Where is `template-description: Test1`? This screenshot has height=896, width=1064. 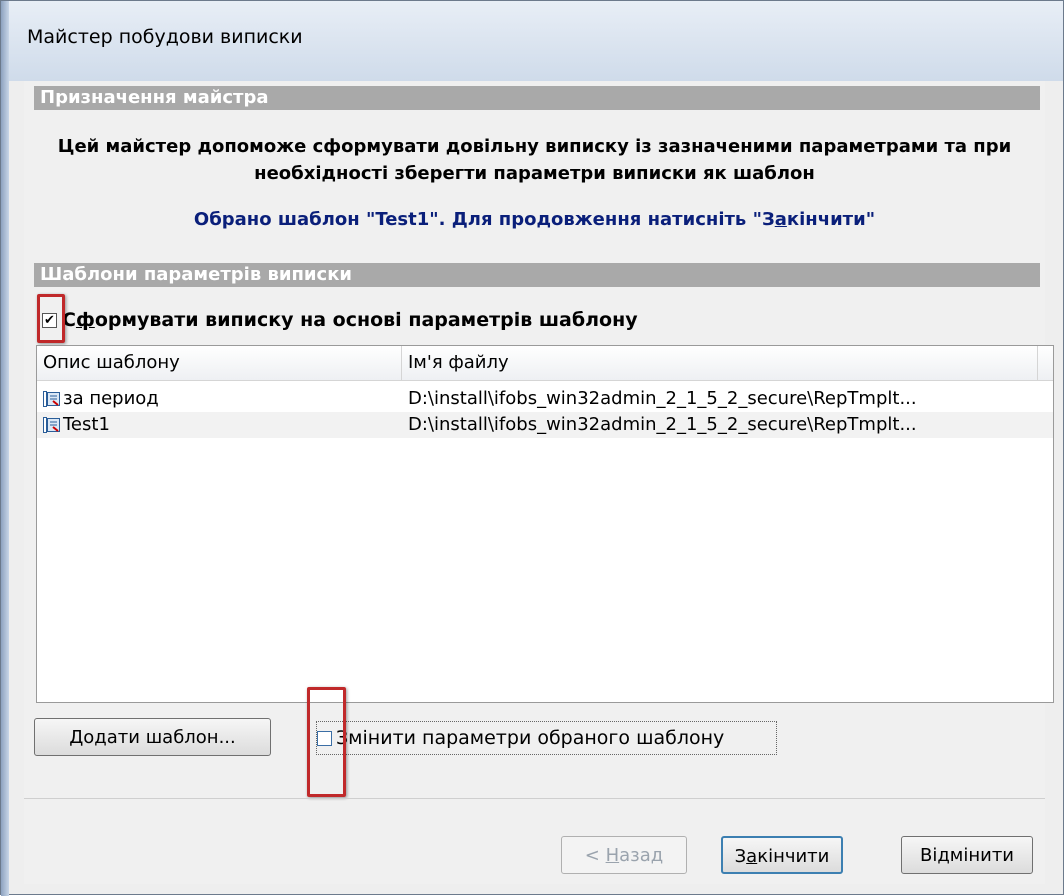
template-description: Test1 is located at coordinates (86, 424).